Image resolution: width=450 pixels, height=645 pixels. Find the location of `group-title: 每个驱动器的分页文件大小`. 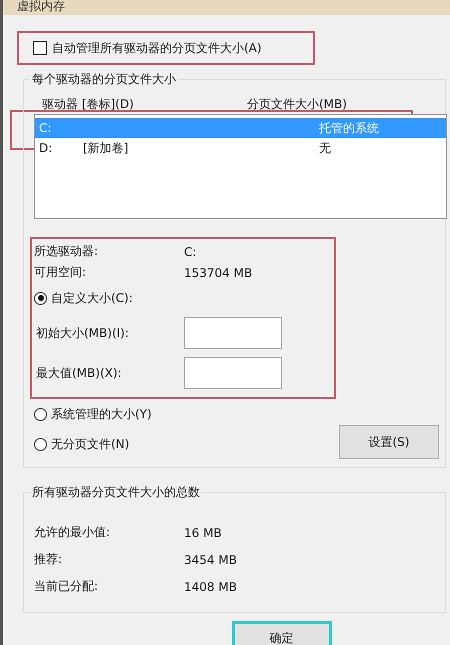

group-title: 每个驱动器的分页文件大小 is located at coordinates (104, 79).